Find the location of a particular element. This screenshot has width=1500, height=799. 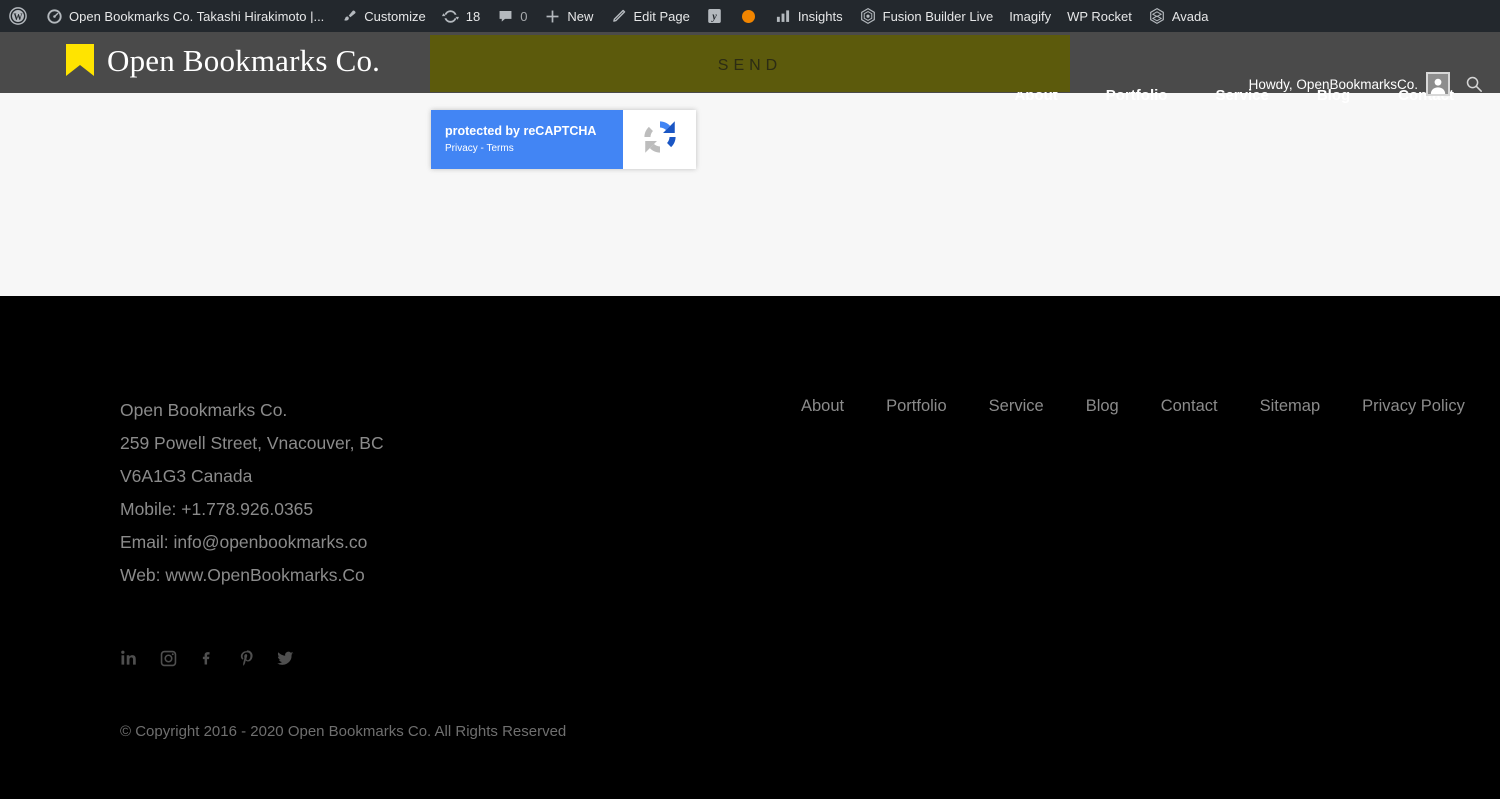

recaptcha-logo-icon is located at coordinates (660, 139).